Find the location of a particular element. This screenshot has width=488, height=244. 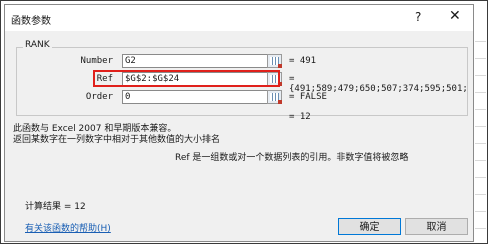

parameter-description: Ref 是一组数或对一个数据列表的引用。非数字值将被忽略 is located at coordinates (292, 158).